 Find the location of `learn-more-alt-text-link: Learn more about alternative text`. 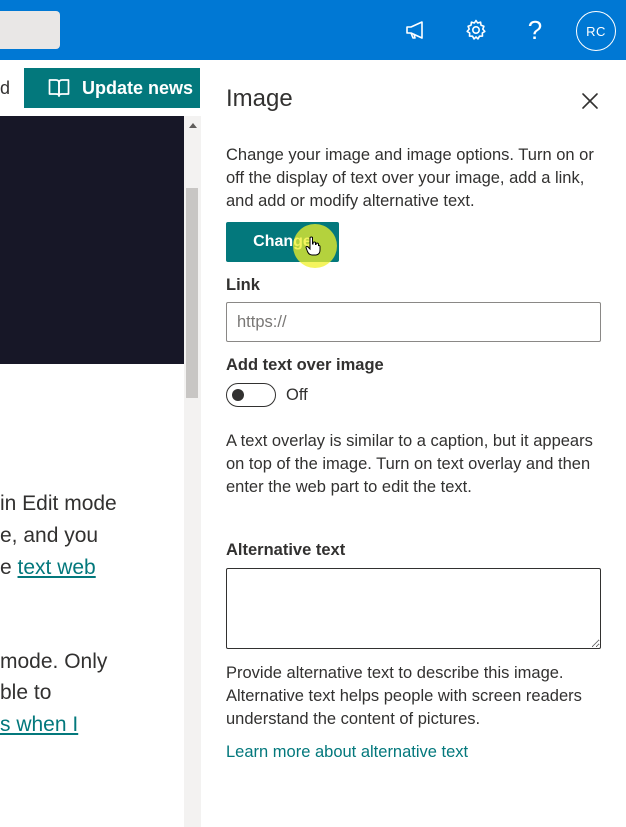

learn-more-alt-text-link: Learn more about alternative text is located at coordinates (347, 752).